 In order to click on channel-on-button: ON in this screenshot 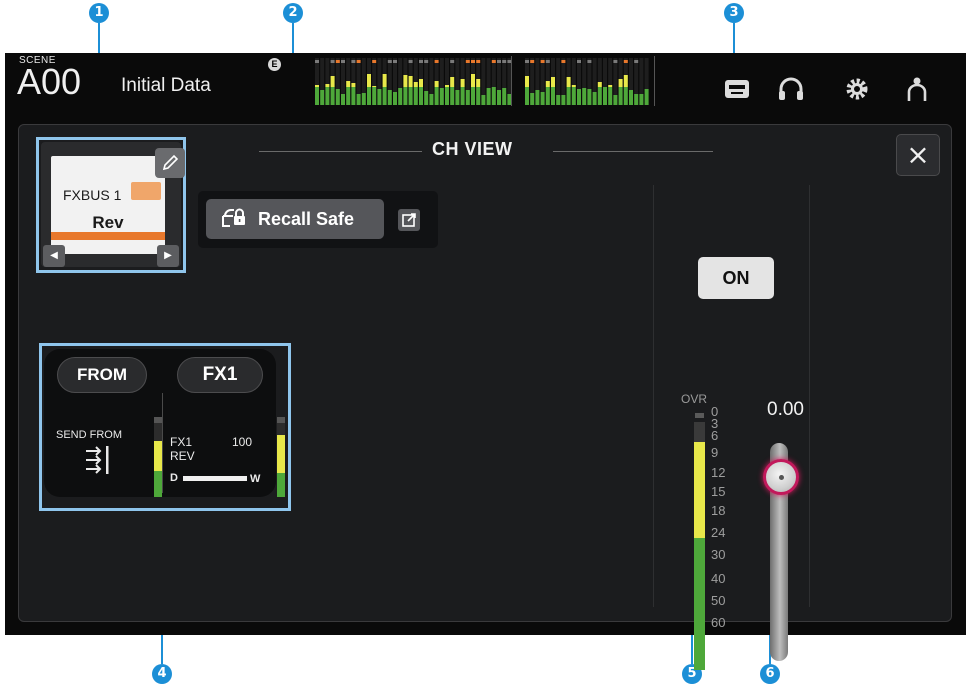, I will do `click(736, 278)`.